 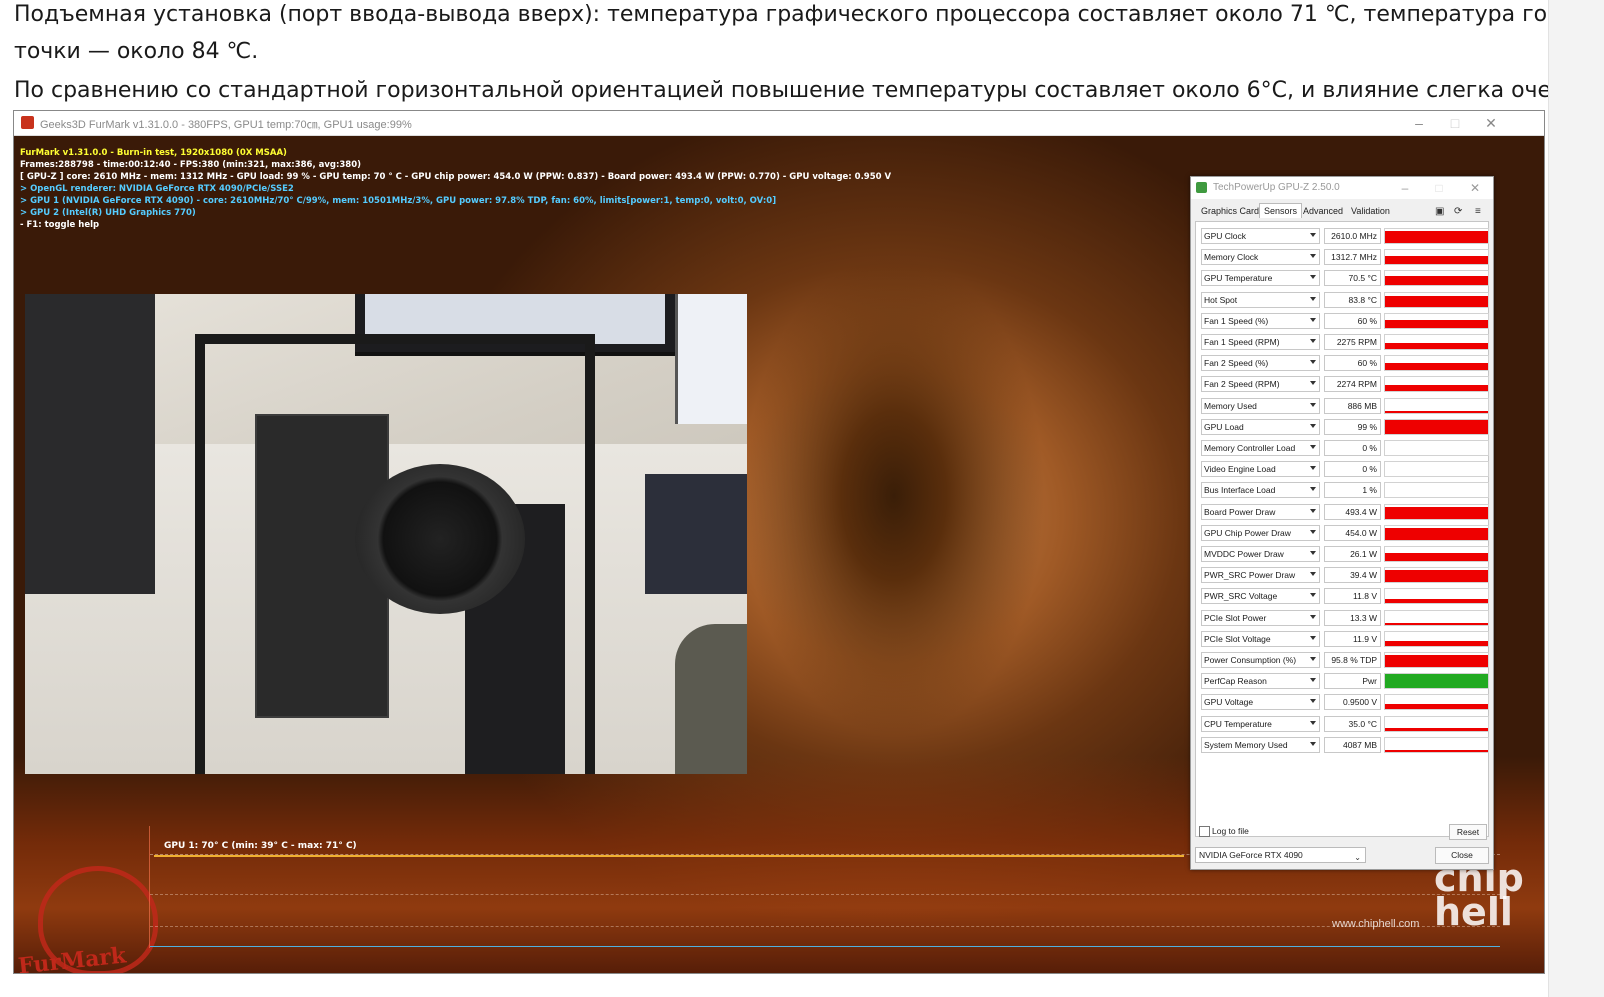 What do you see at coordinates (1260, 469) in the screenshot?
I see `sensor-name-dropdown: Video Engine Load` at bounding box center [1260, 469].